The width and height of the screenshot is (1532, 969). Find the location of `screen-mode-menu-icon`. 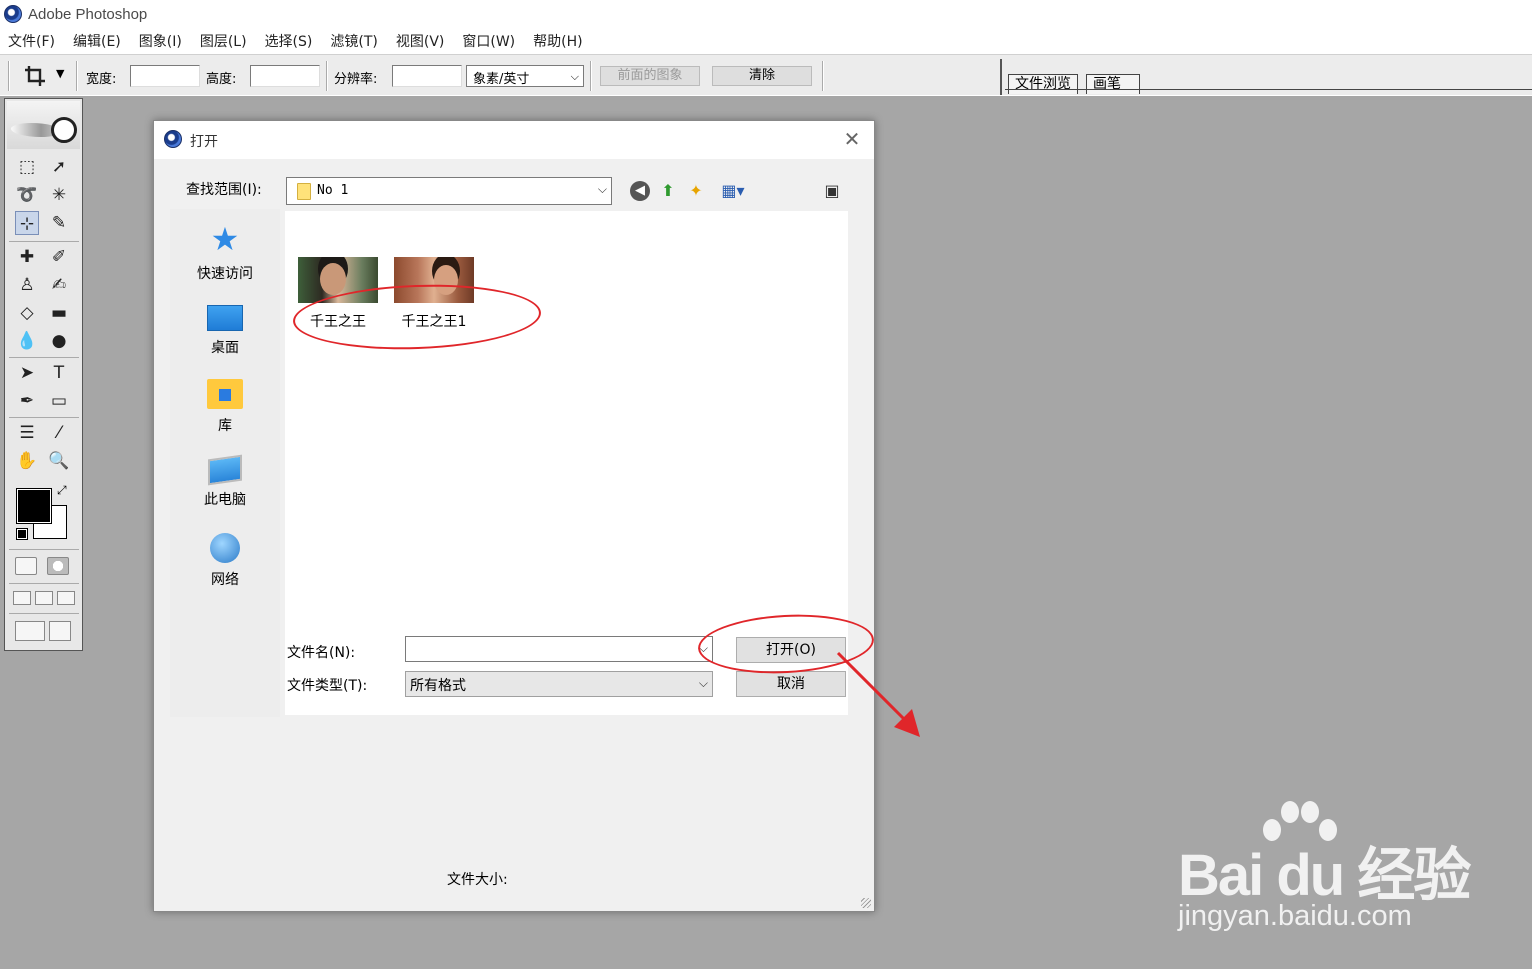

screen-mode-menu-icon is located at coordinates (44, 598).